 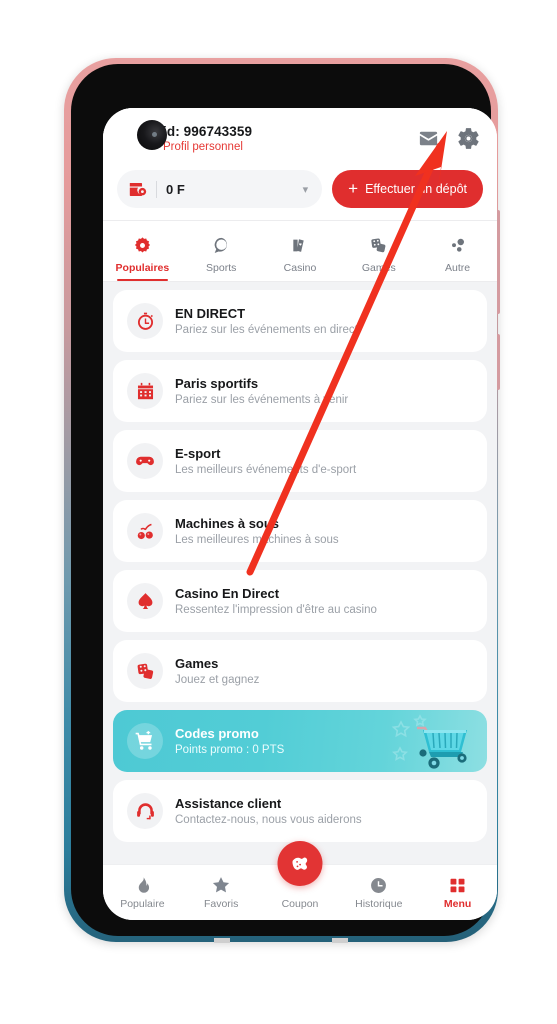 What do you see at coordinates (210, 313) in the screenshot?
I see `list-item-title: EN DIRECT` at bounding box center [210, 313].